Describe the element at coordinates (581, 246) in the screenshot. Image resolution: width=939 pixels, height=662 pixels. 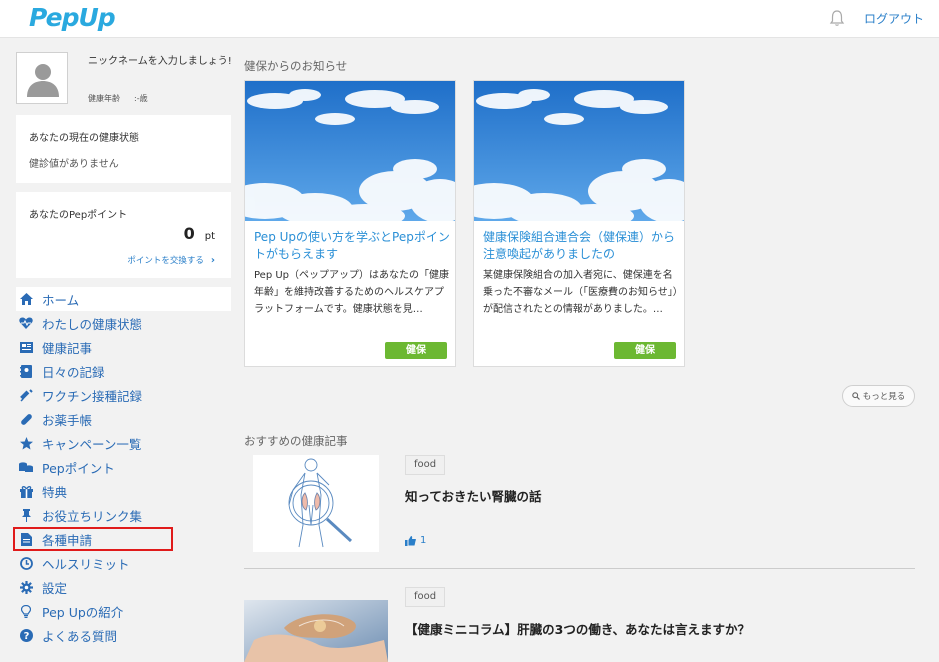
I see `news-title: 健康保険組合連合会（健保連）から注意喚起がありましたの` at that location.